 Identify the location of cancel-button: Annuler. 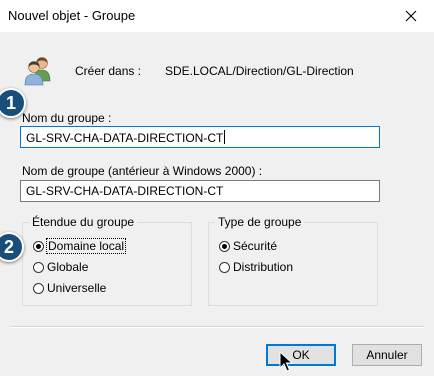
(387, 355).